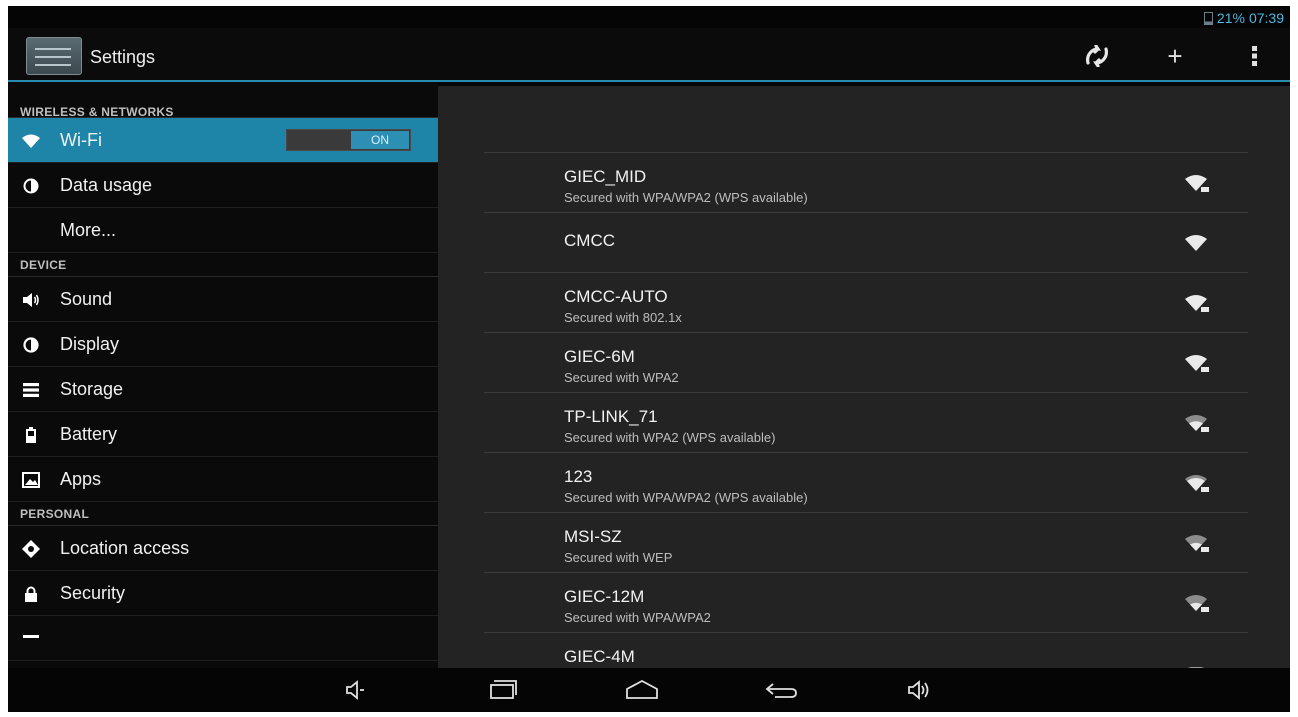  What do you see at coordinates (86, 298) in the screenshot?
I see `sidebar-item-label: Sound` at bounding box center [86, 298].